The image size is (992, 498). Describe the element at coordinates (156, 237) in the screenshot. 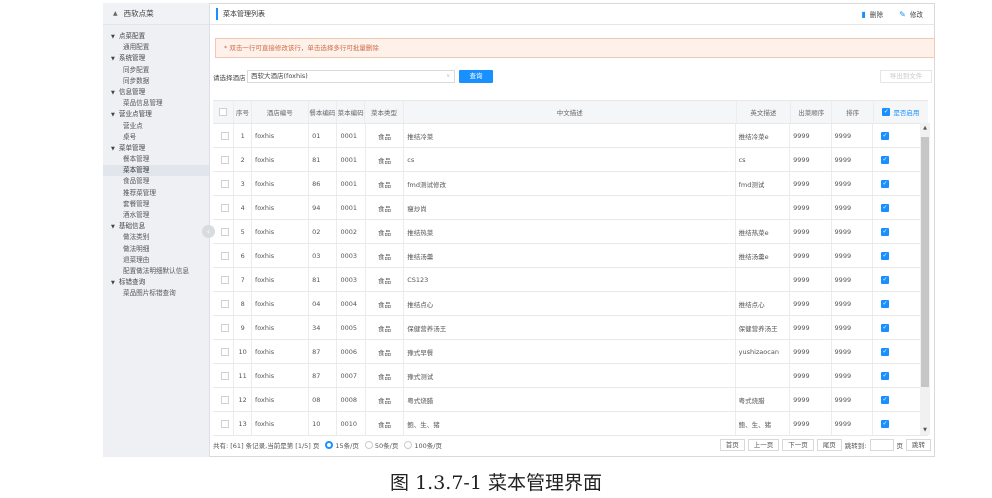

I see `sidebar-item: 做法类别` at that location.